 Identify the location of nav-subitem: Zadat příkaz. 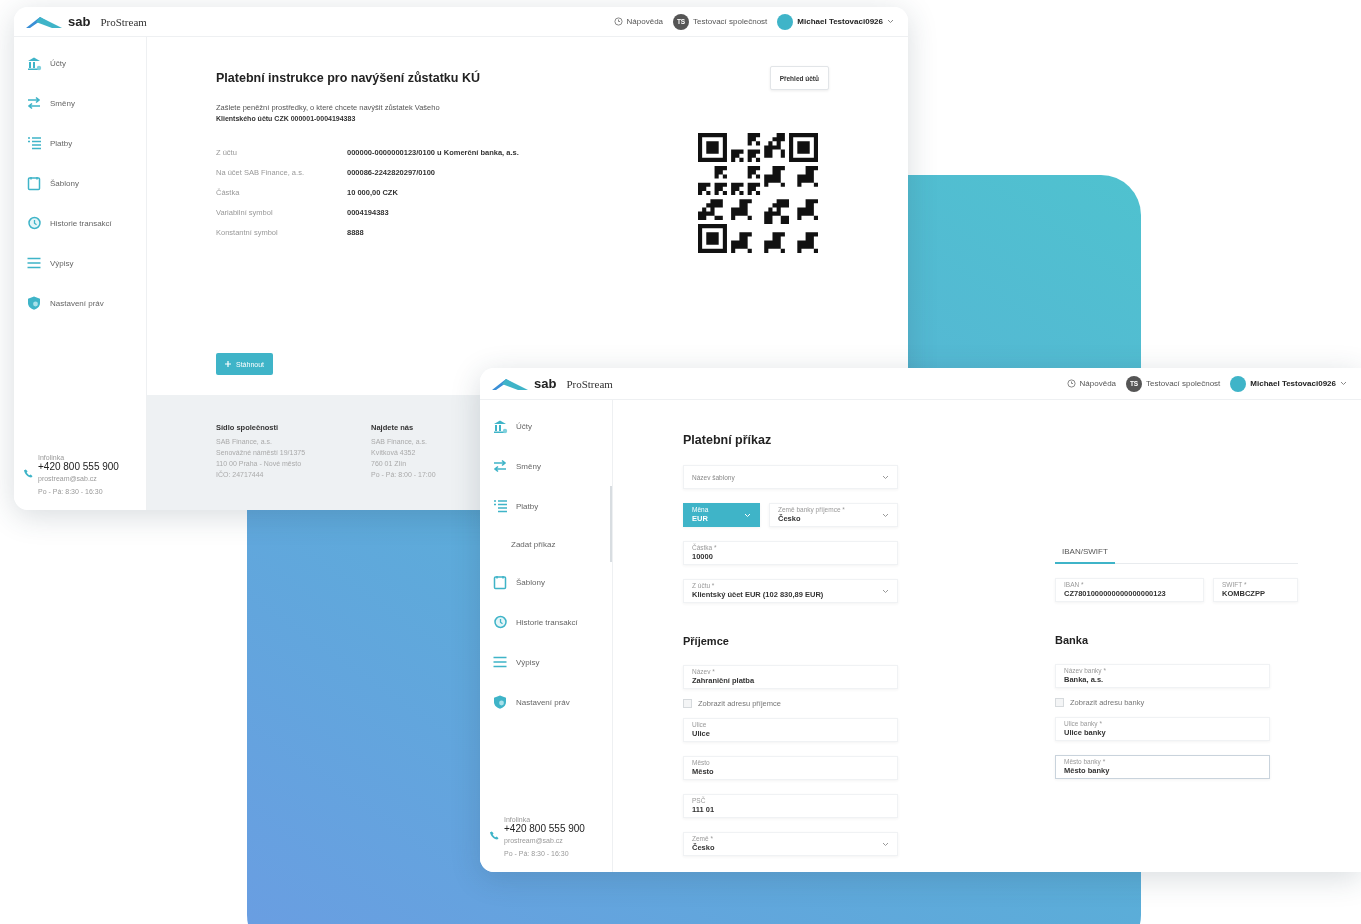
(545, 544).